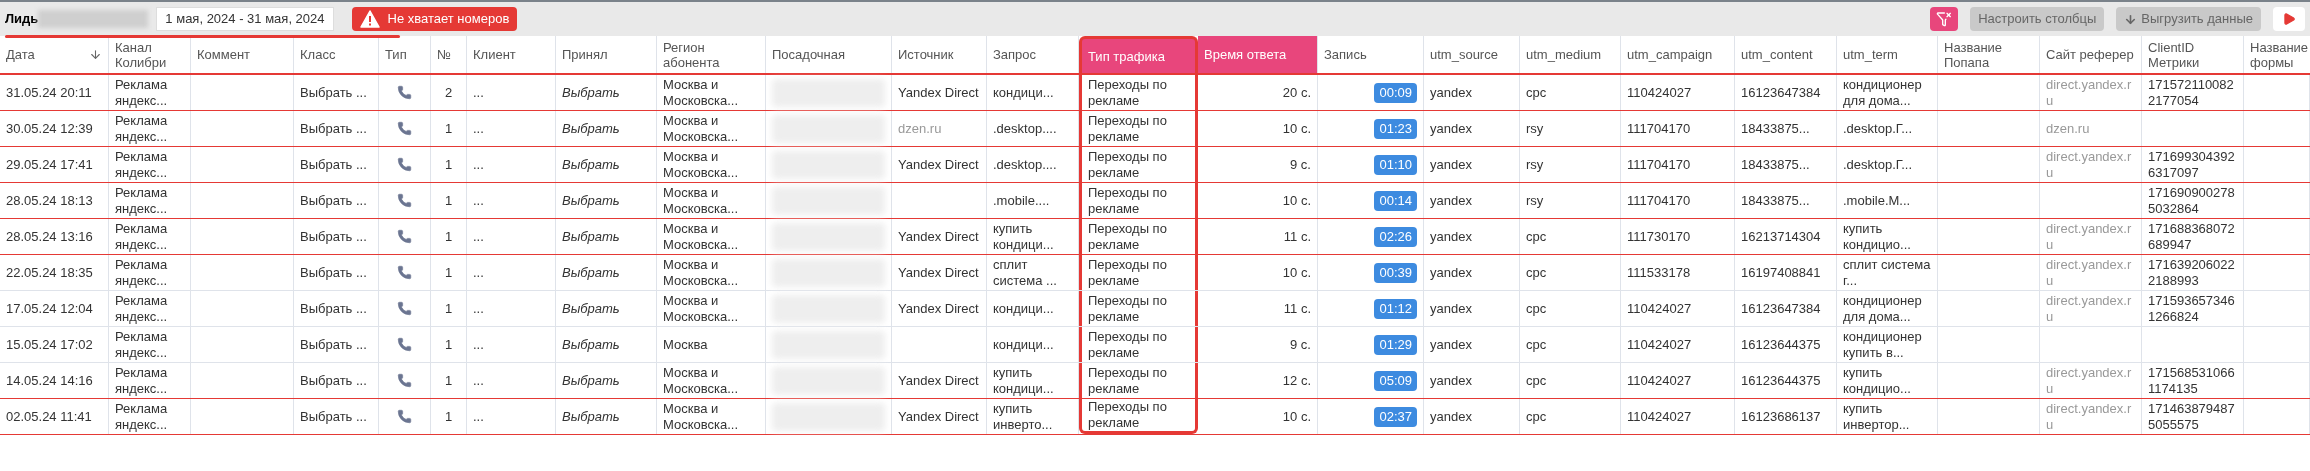 The image size is (2310, 471). I want to click on phone-icon, so click(404, 344).